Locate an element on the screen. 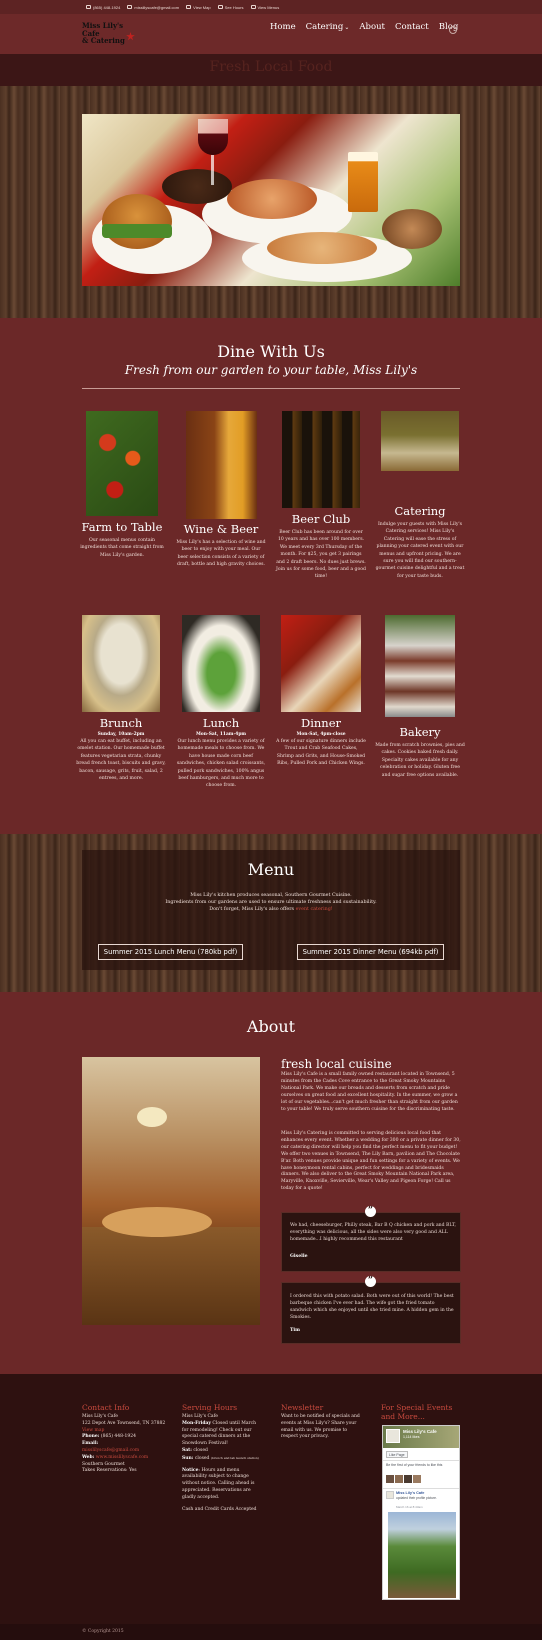  payment-info: Cash and Credit Cards Accepted is located at coordinates (219, 1509).